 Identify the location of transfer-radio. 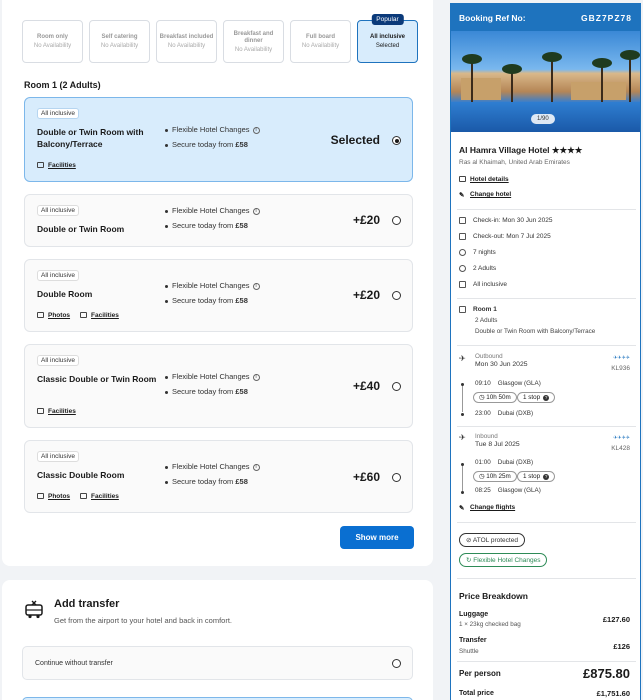
(396, 663).